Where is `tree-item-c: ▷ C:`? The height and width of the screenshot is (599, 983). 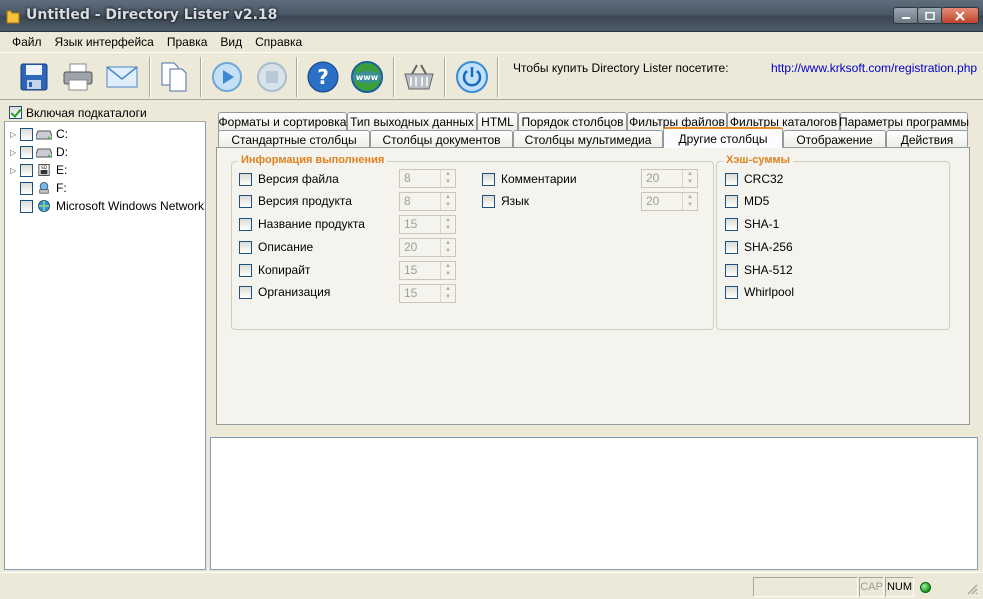
tree-item-c: ▷ C: is located at coordinates (39, 134).